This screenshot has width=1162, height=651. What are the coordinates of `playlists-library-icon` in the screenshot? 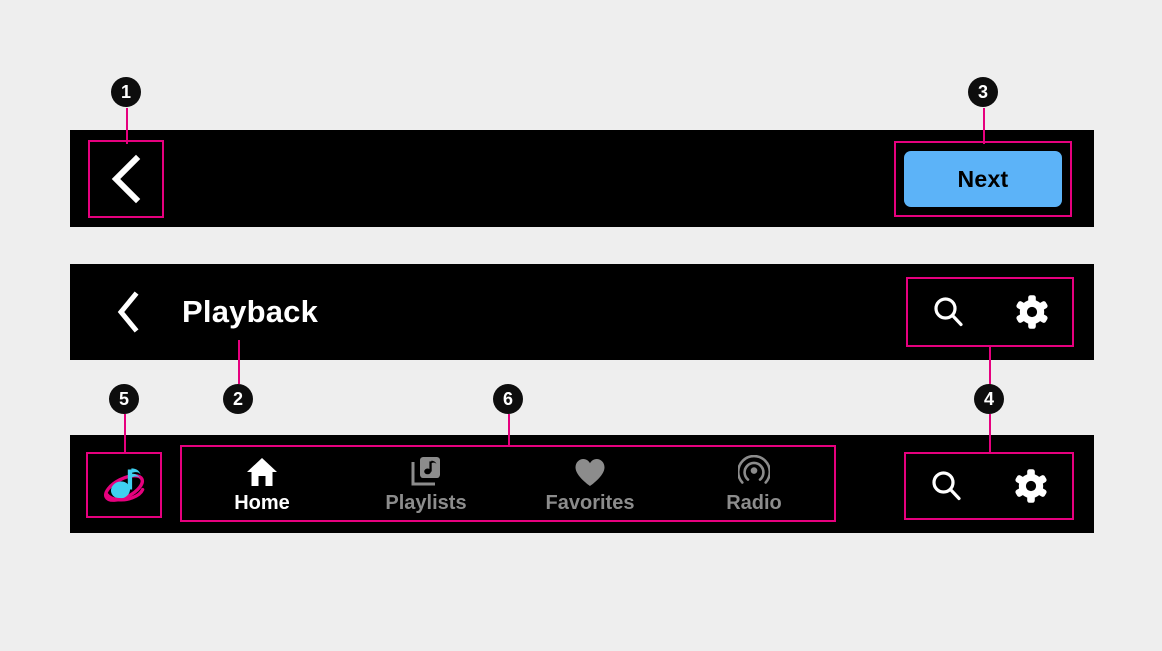 It's located at (426, 471).